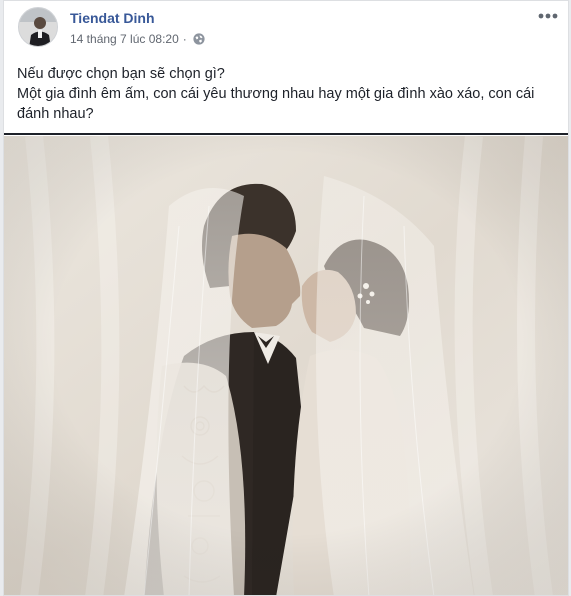 This screenshot has width=571, height=596. Describe the element at coordinates (124, 39) in the screenshot. I see `post-timestamp: 14 tháng 7 lúc 08:20` at that location.